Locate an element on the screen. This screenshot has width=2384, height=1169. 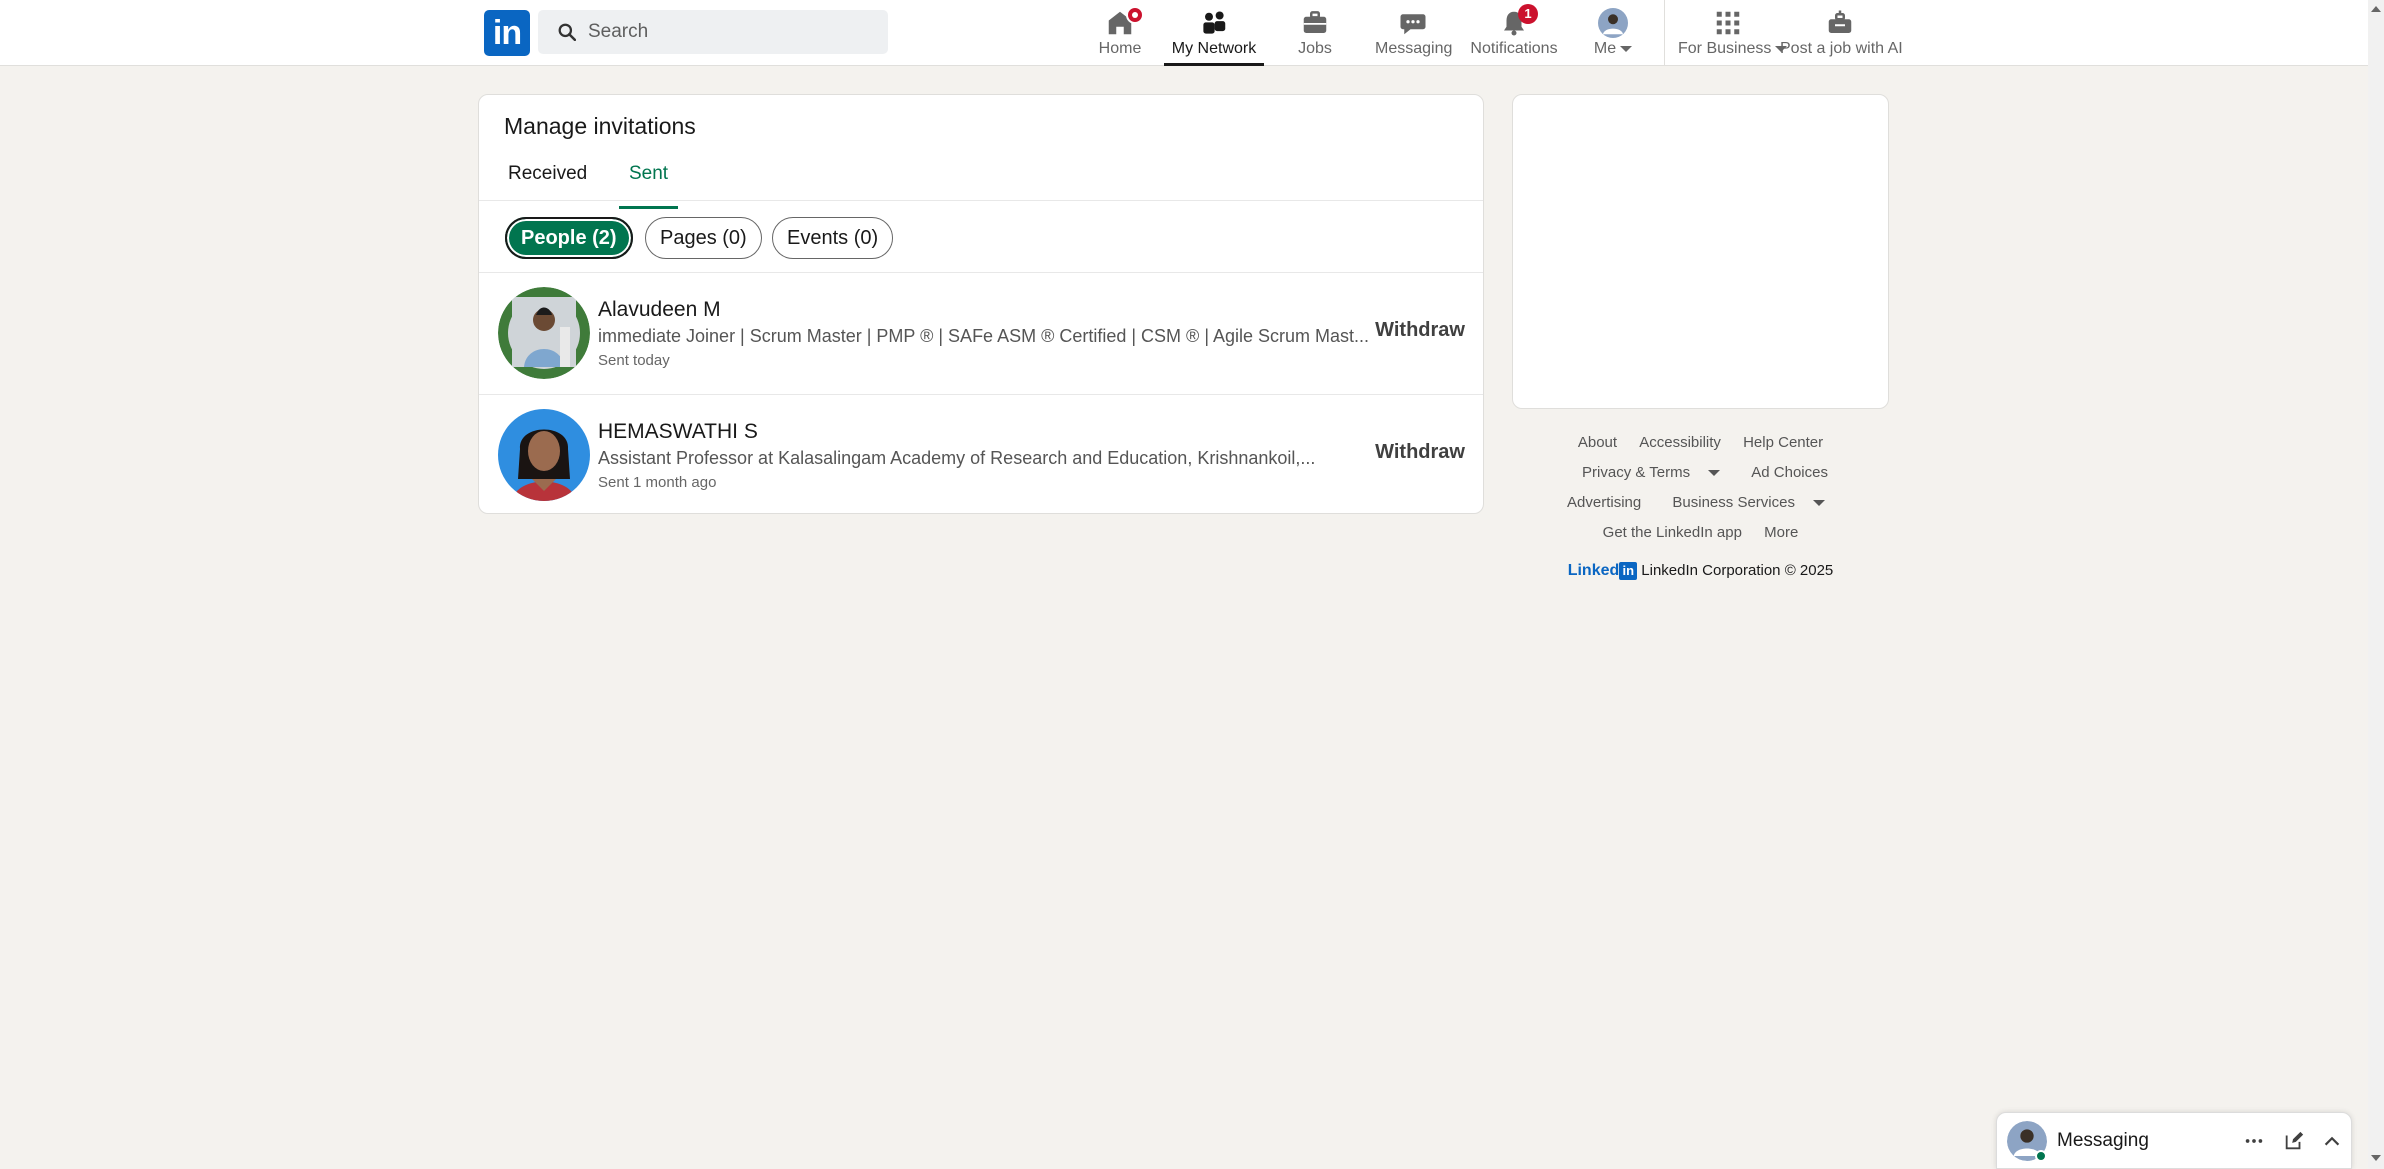
nav-for-business: For Business is located at coordinates (1733, 33).